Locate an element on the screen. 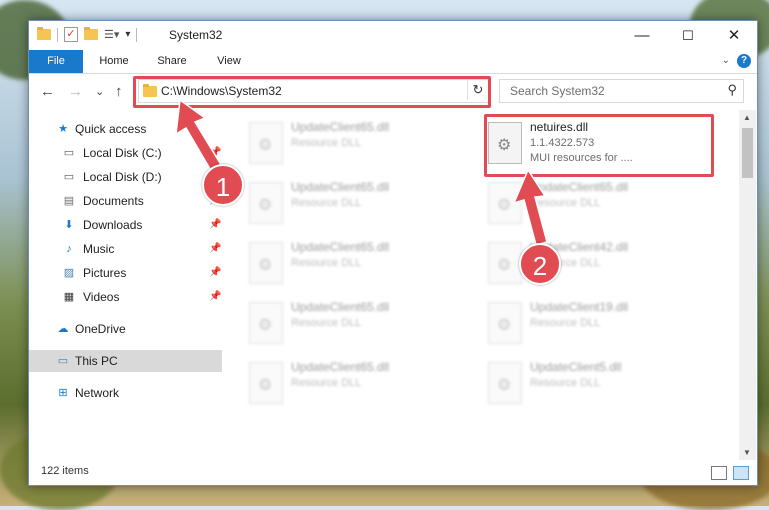 This screenshot has height=510, width=769. sidebar-item-onedrive: ☁ OneDrive is located at coordinates (125, 329).